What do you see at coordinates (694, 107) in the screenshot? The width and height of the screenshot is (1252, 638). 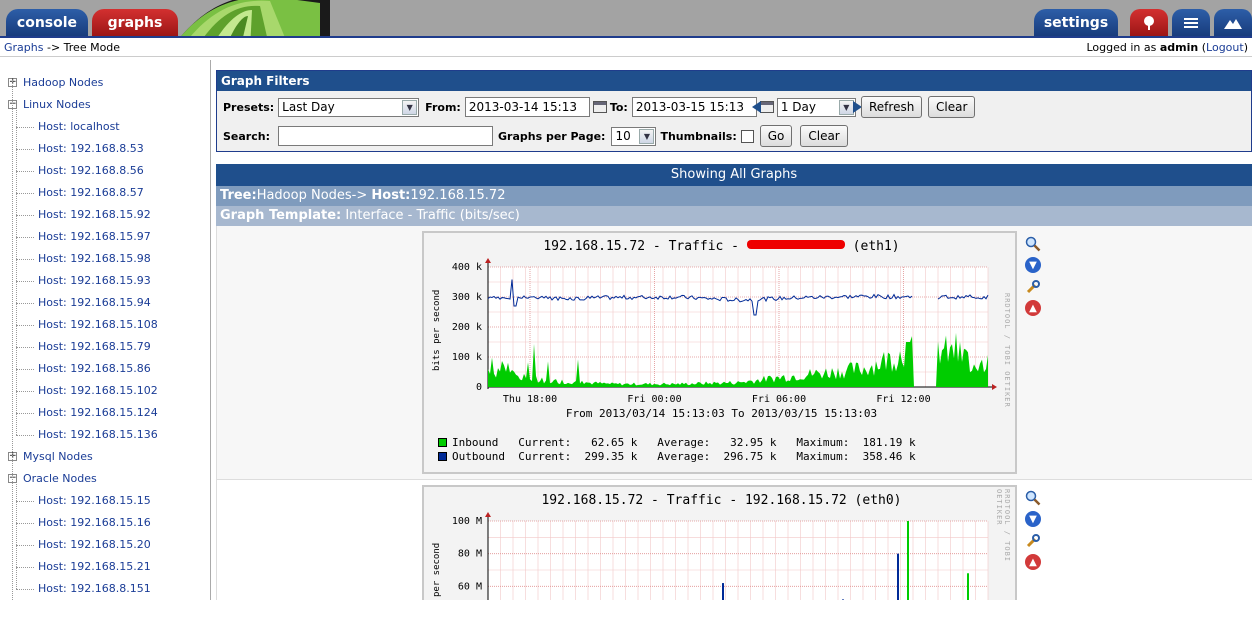 I see `to-date-input: 2013-03-15 15:13` at bounding box center [694, 107].